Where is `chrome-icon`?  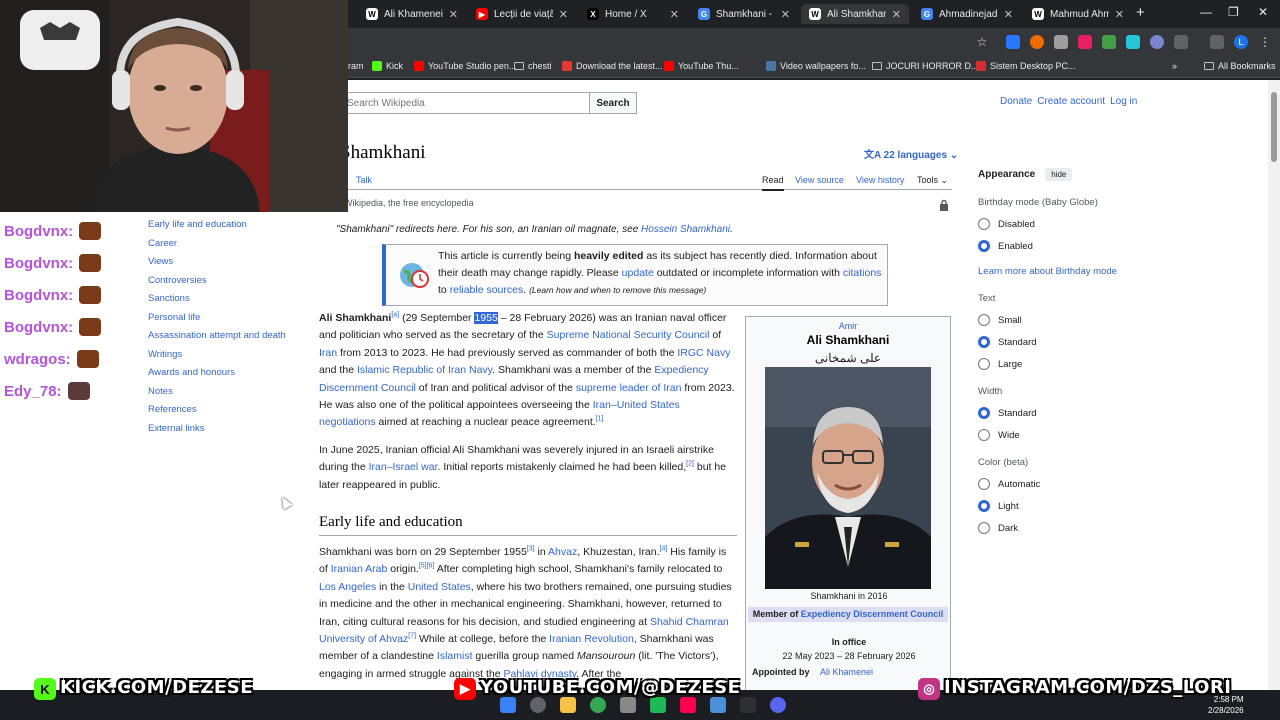
chrome-icon is located at coordinates (598, 705).